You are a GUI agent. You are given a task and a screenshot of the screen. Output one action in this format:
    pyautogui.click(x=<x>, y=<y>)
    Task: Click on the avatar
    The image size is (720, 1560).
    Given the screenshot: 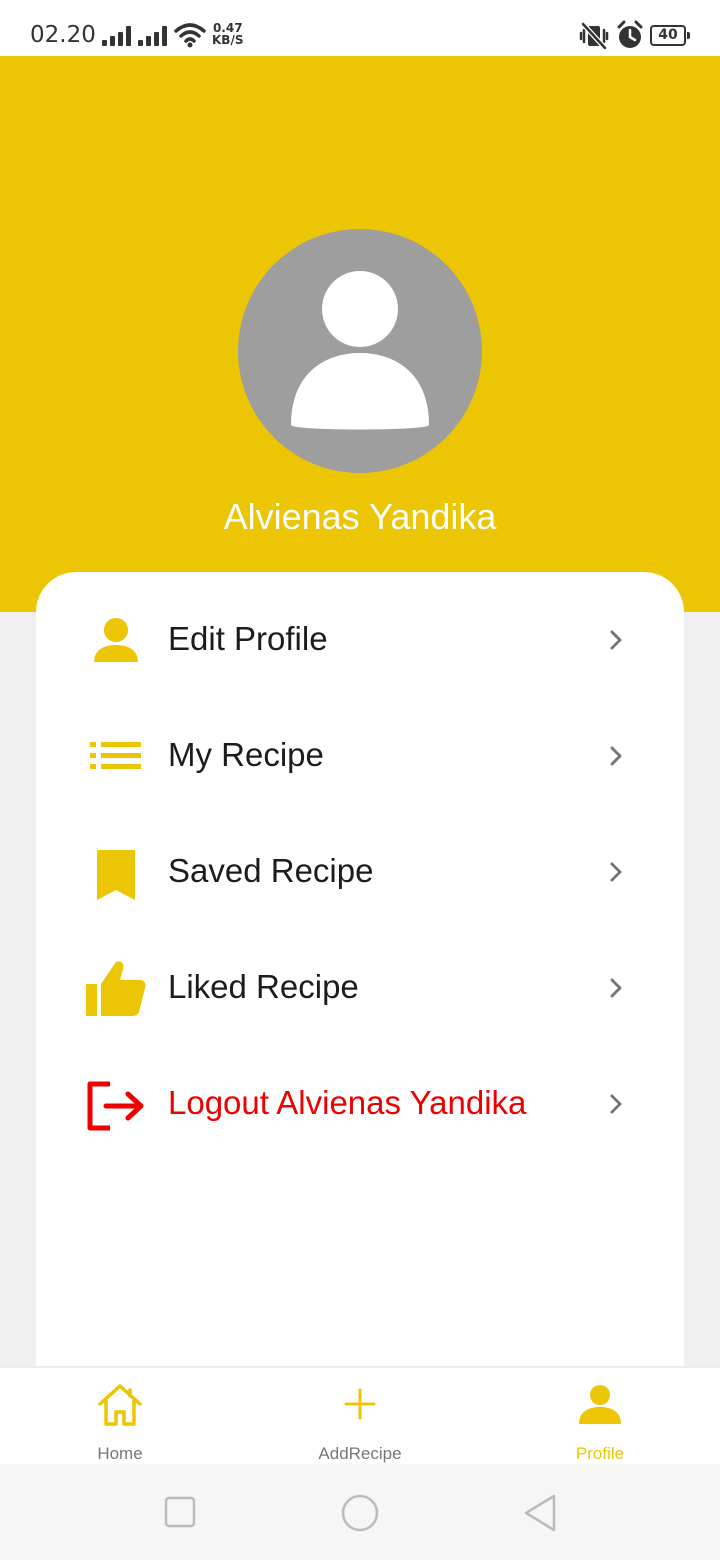 What is the action you would take?
    pyautogui.click(x=360, y=351)
    